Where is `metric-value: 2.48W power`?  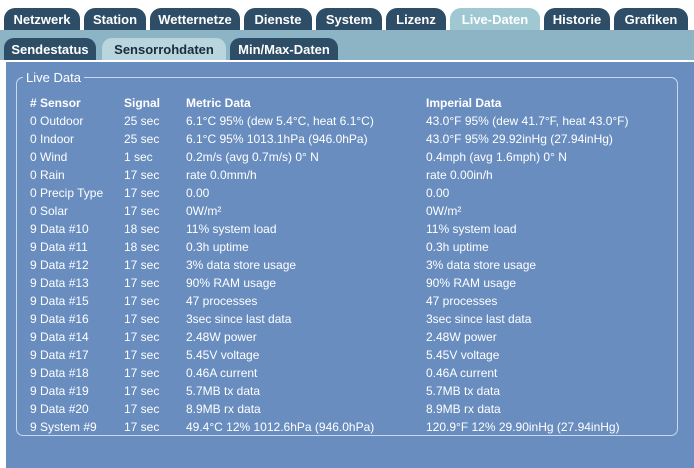 metric-value: 2.48W power is located at coordinates (221, 337).